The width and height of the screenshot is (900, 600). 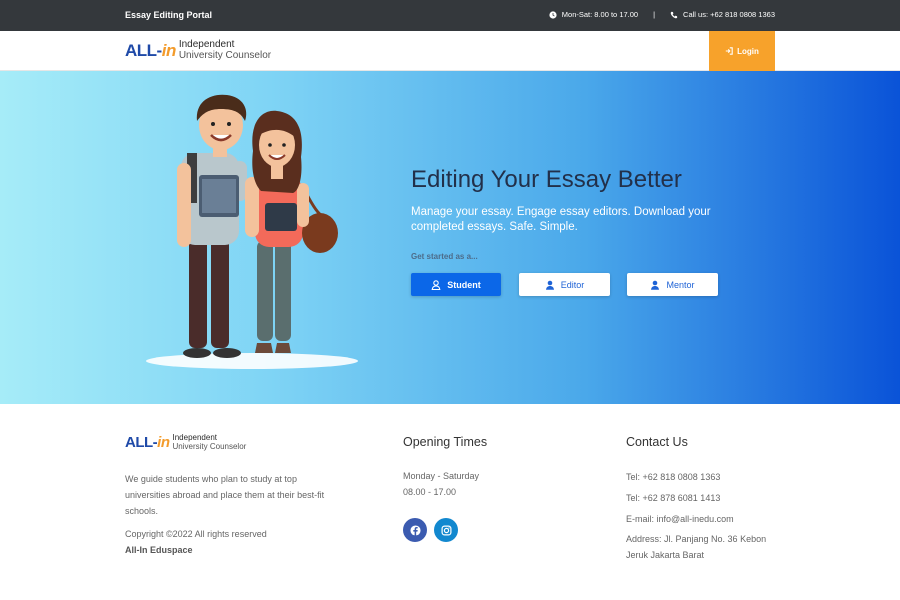 I want to click on contact-tel-2: Tel: +62 878 6081 1413, so click(x=673, y=498).